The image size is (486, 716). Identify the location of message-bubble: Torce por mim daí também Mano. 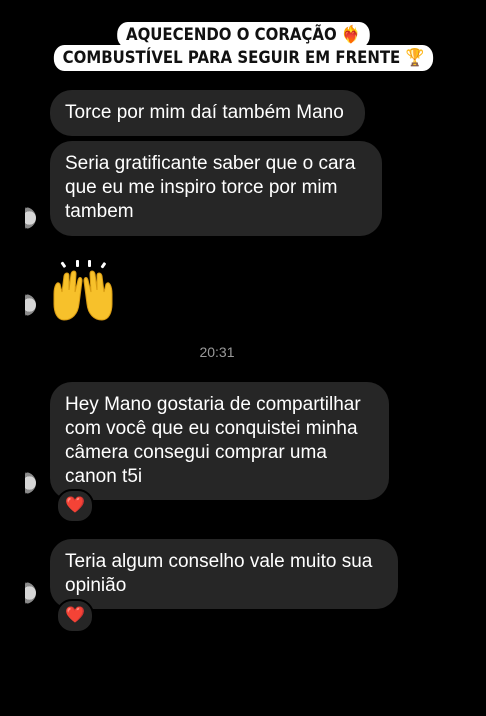
(207, 113).